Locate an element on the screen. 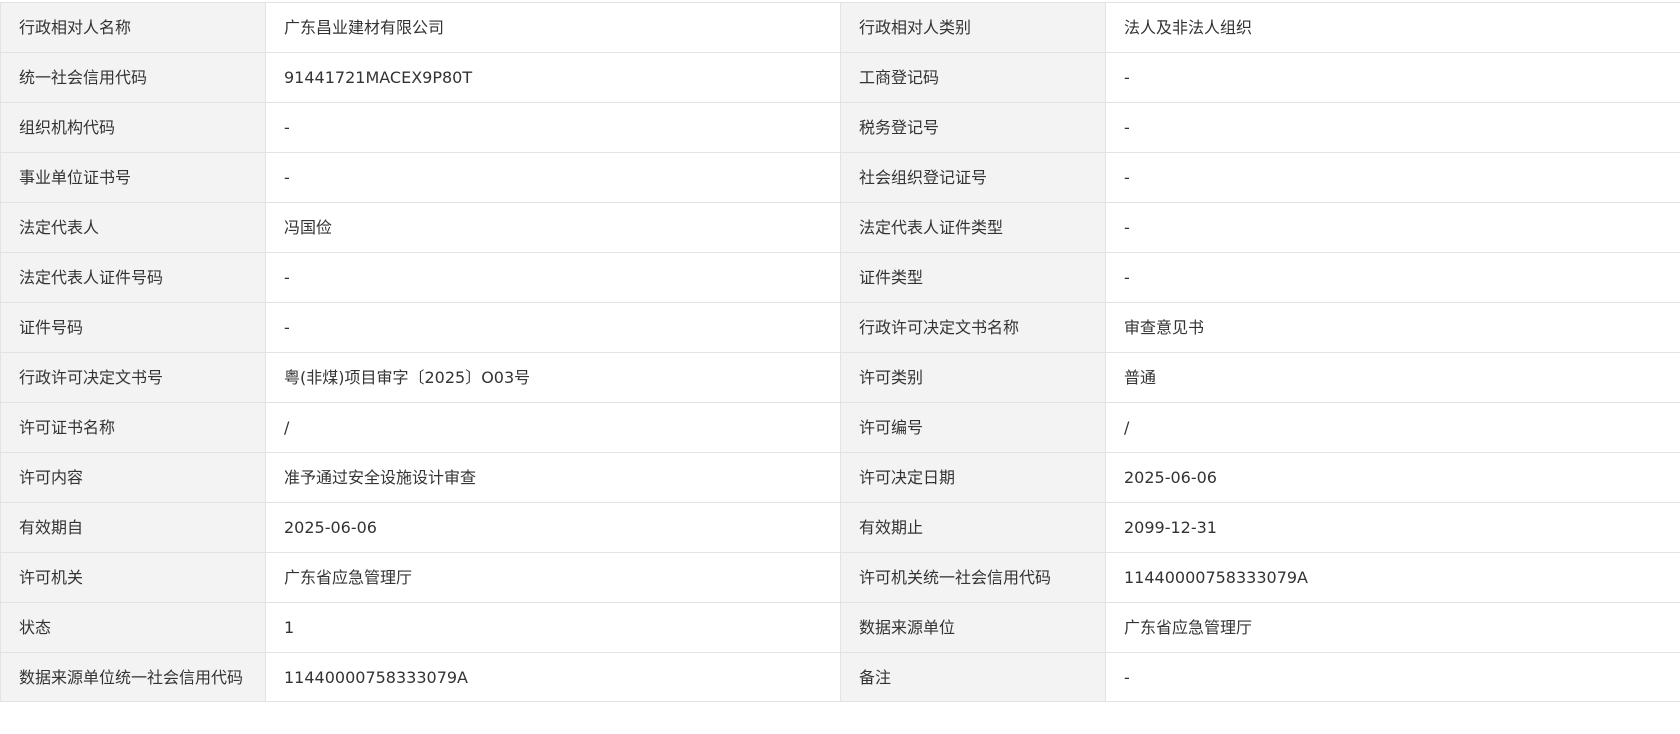  field-label: 社会组织登记证号 is located at coordinates (973, 178).